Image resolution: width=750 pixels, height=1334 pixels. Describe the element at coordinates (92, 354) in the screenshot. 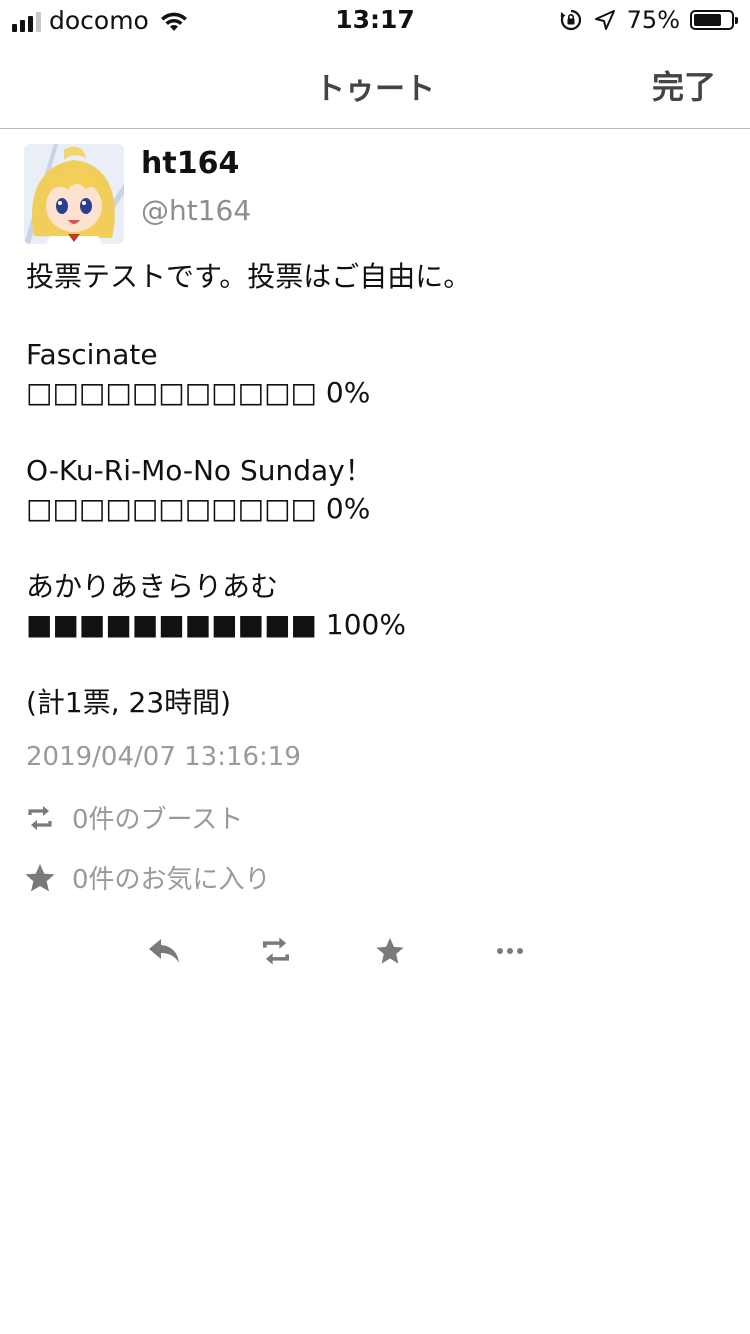

I see `poll-option-label: Fascinate` at that location.